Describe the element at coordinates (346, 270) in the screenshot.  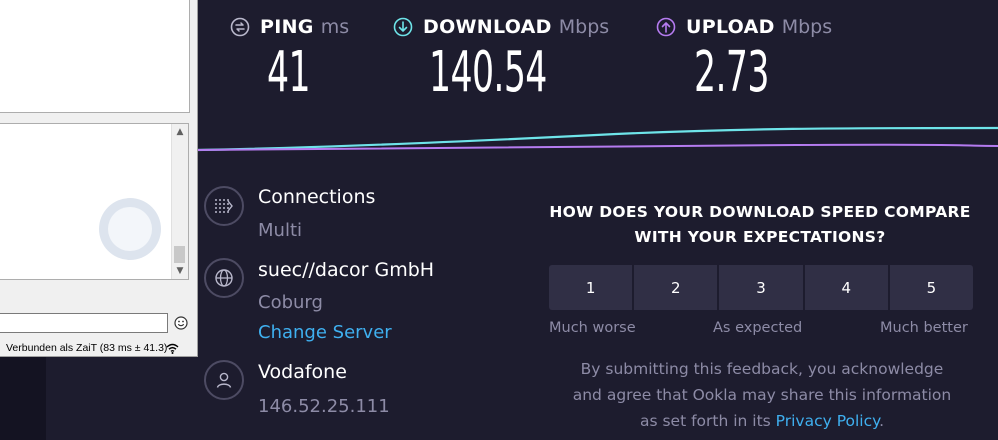
I see `server-host: suec//dacor GmbH` at that location.